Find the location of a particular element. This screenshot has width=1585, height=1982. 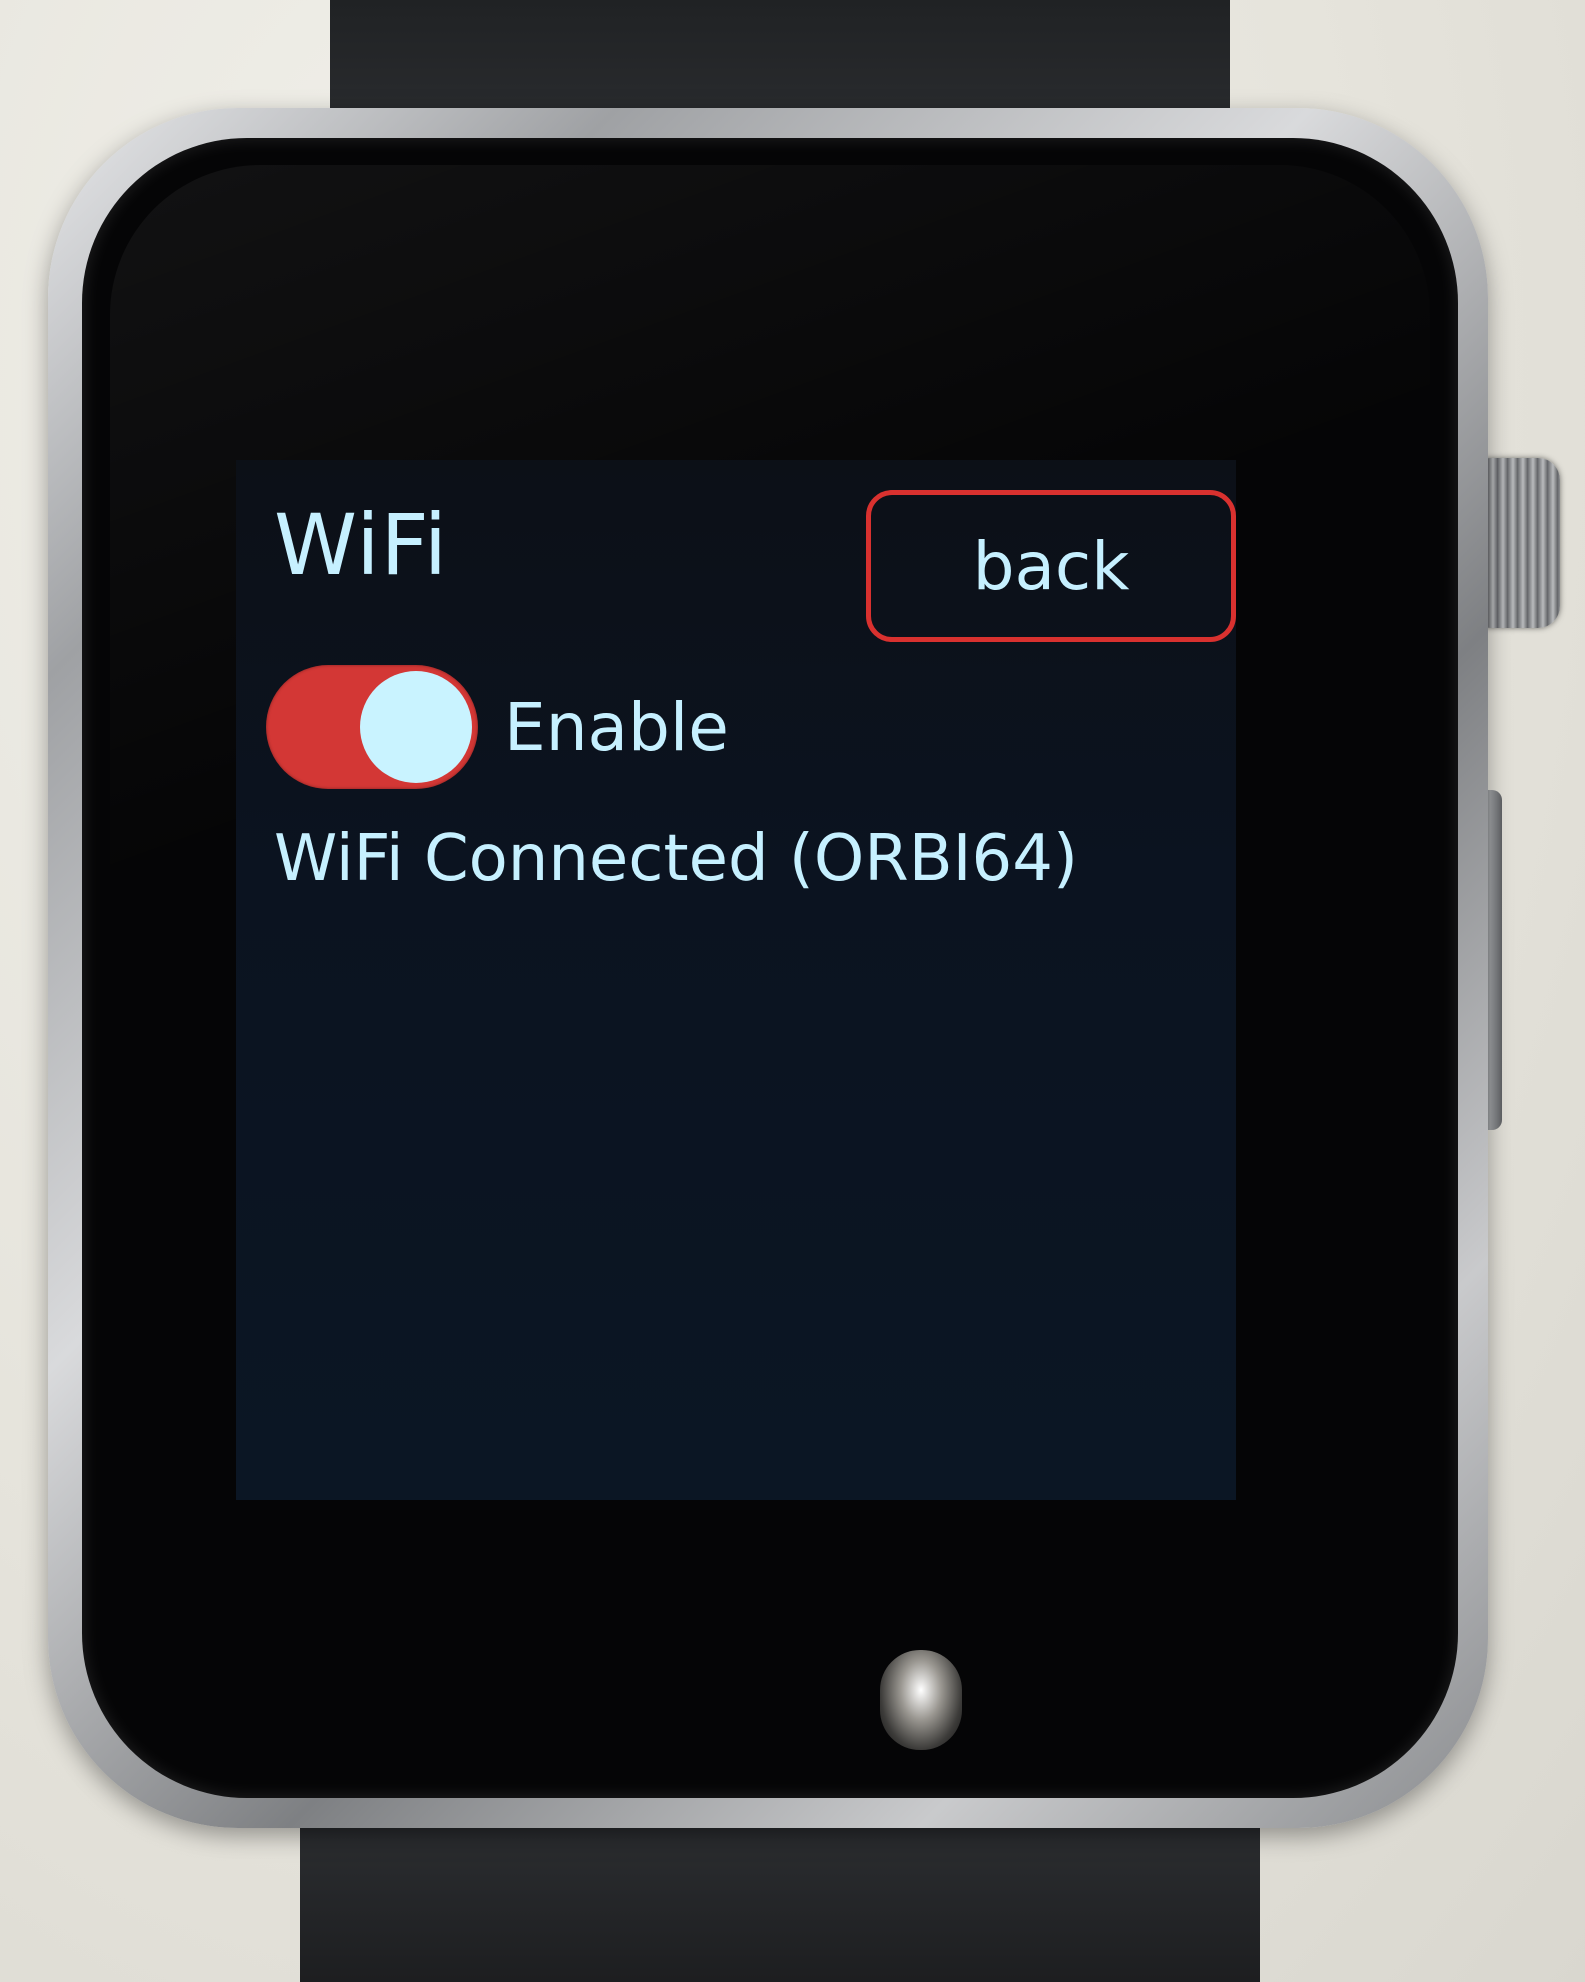

enable-row: Enable is located at coordinates (497, 727).